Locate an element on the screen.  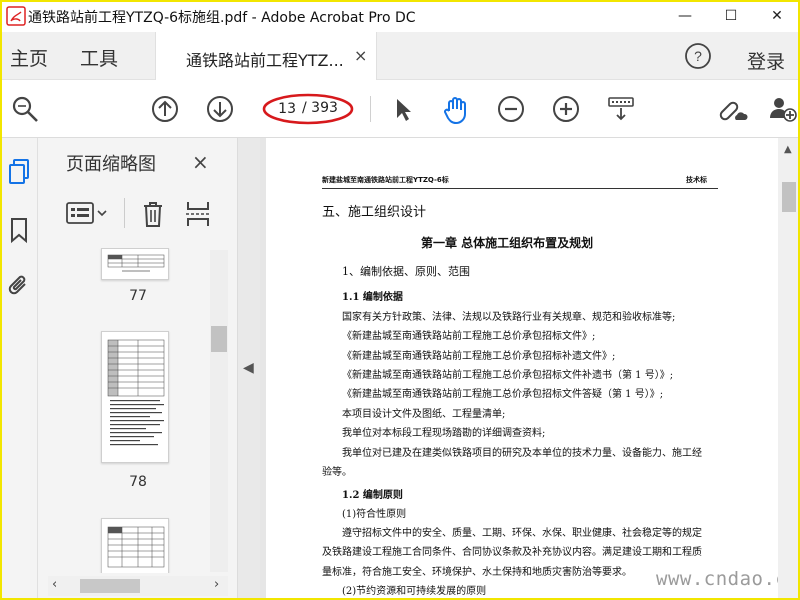
thumbnails-horizontal-scrollbar: ‹ › is located at coordinates (138, 586).